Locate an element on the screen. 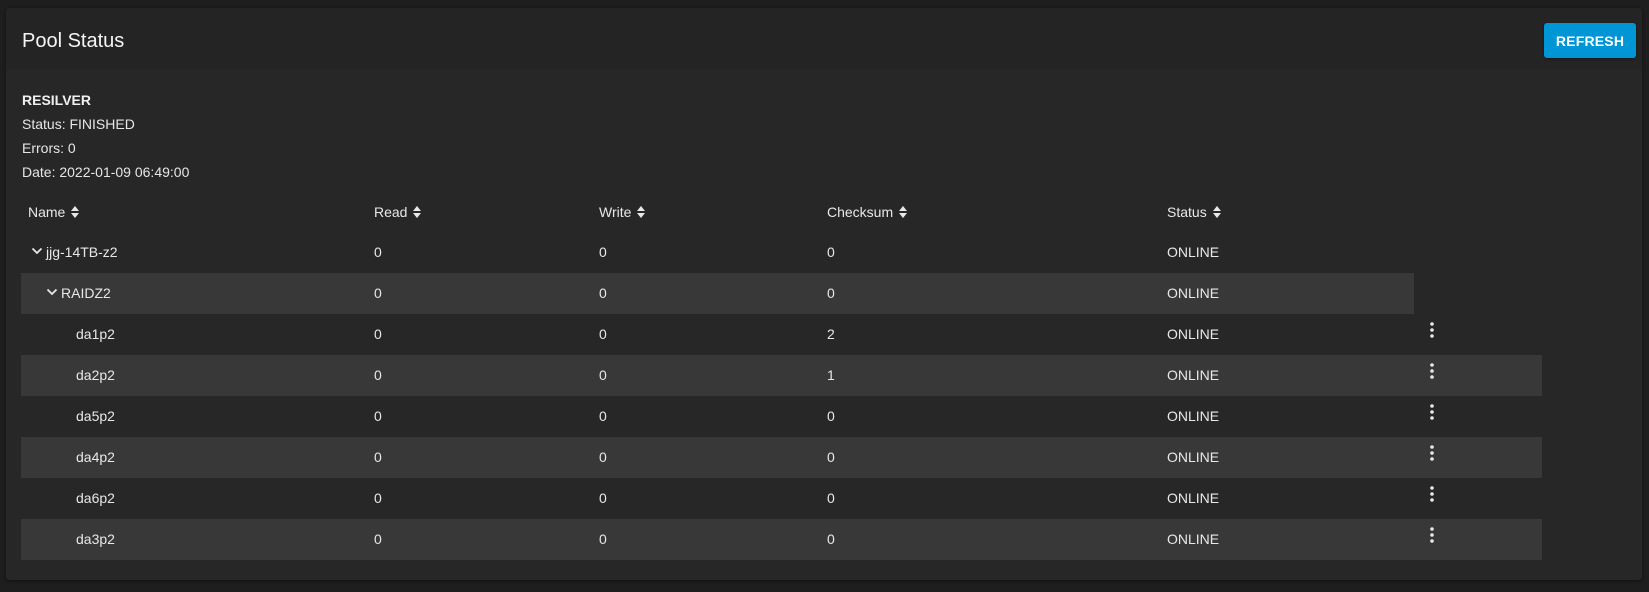  row-name: da2p2 is located at coordinates (95, 375).